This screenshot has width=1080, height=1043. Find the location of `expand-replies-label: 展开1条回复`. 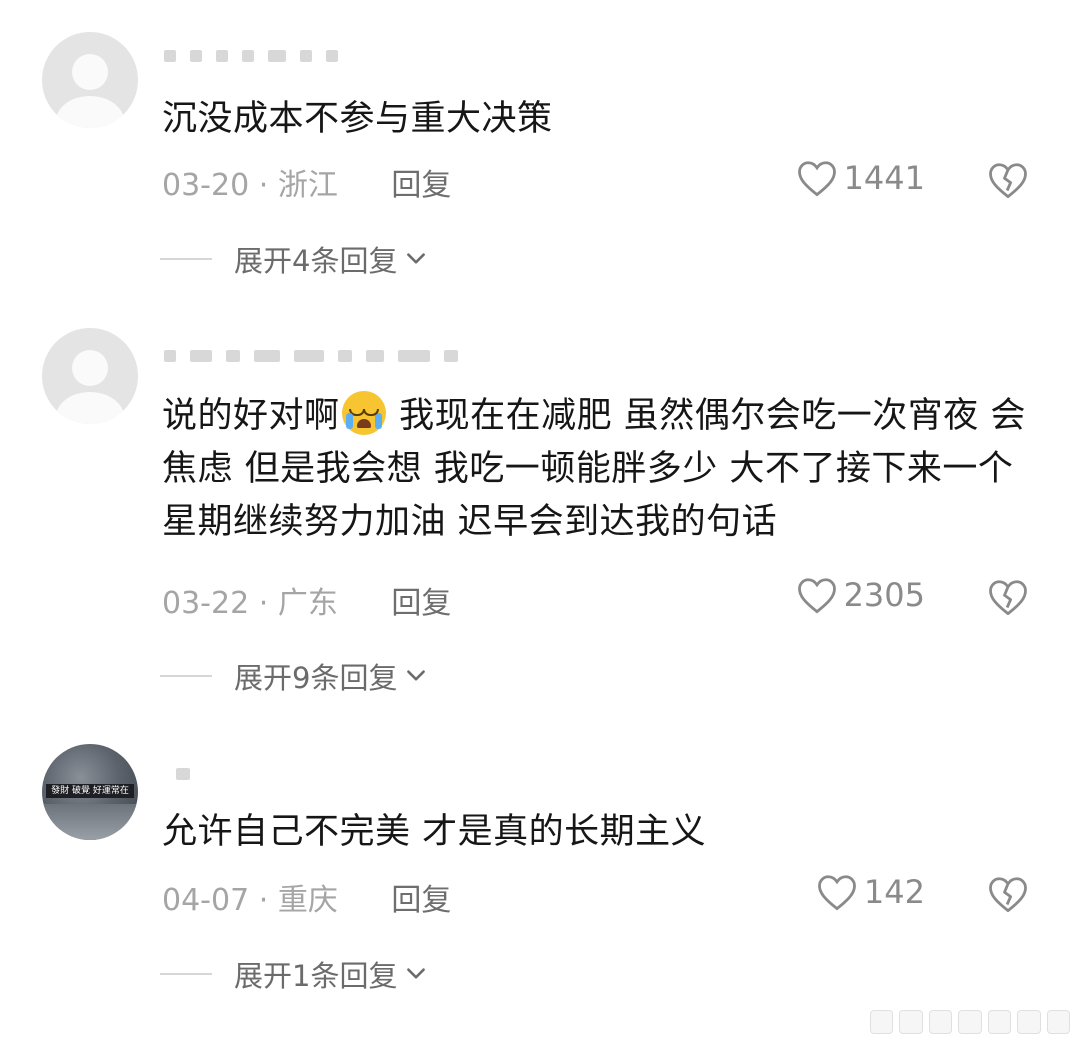

expand-replies-label: 展开1条回复 is located at coordinates (316, 976).